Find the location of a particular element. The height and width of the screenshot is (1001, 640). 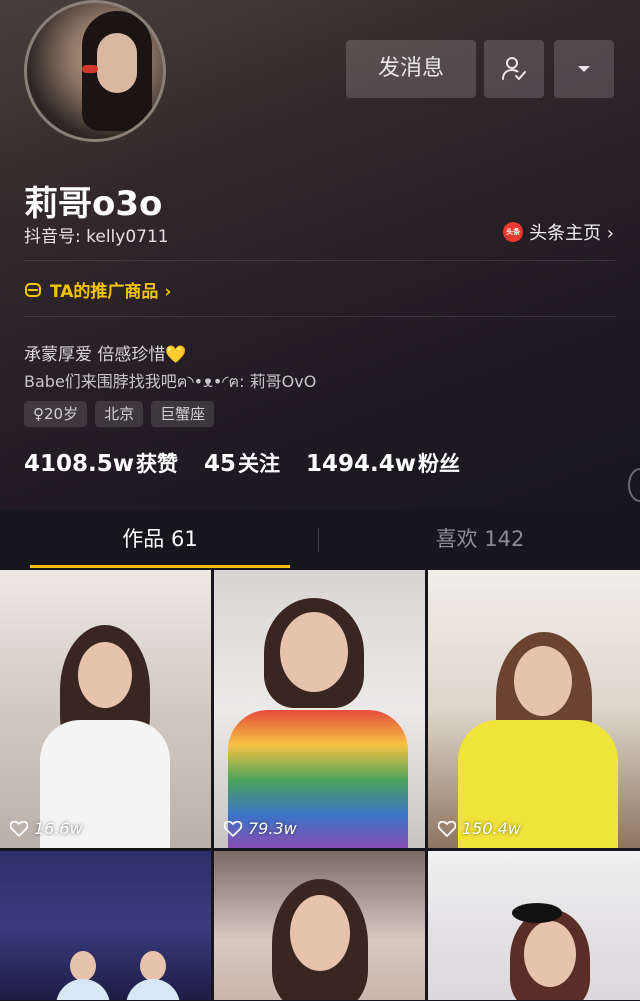

stat-followers-value: 1494.4w is located at coordinates (361, 464).